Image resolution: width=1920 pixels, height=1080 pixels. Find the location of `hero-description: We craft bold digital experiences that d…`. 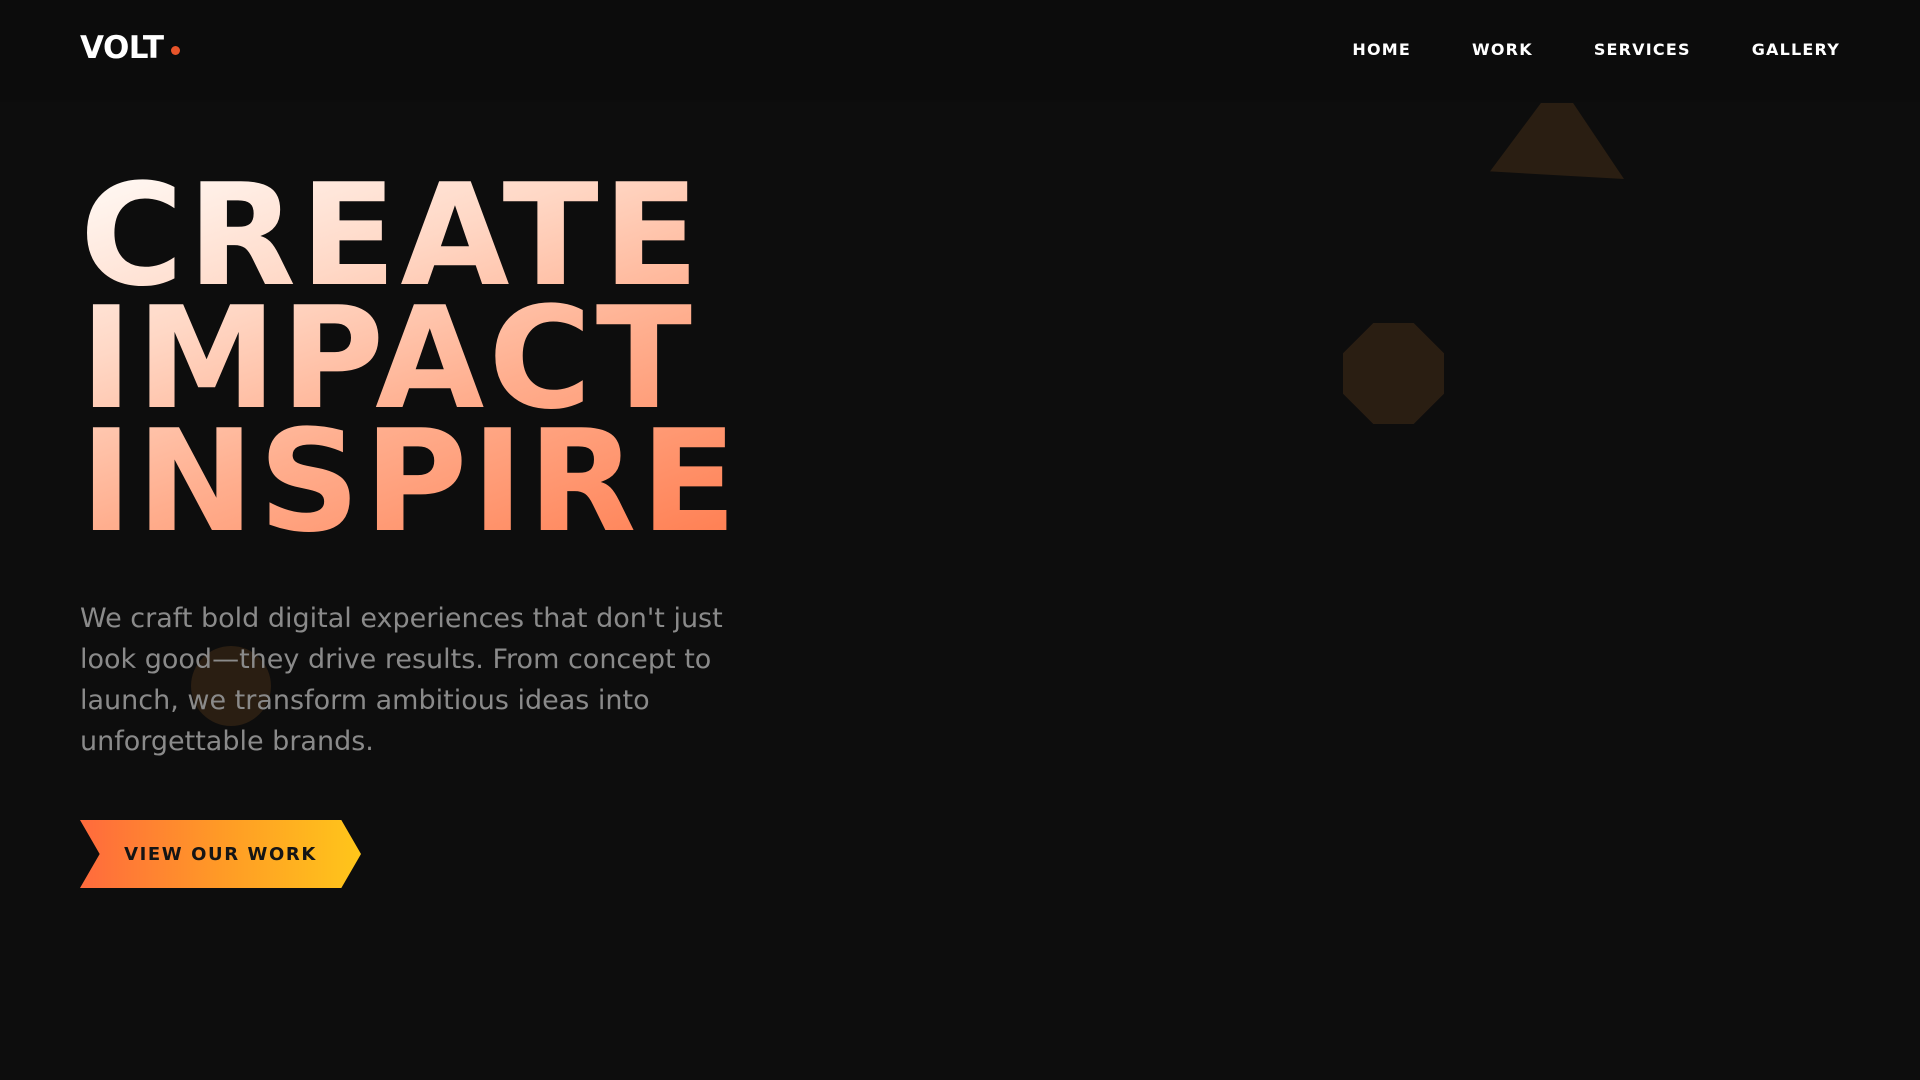

hero-description: We craft bold digital experiences that d… is located at coordinates (401, 680).